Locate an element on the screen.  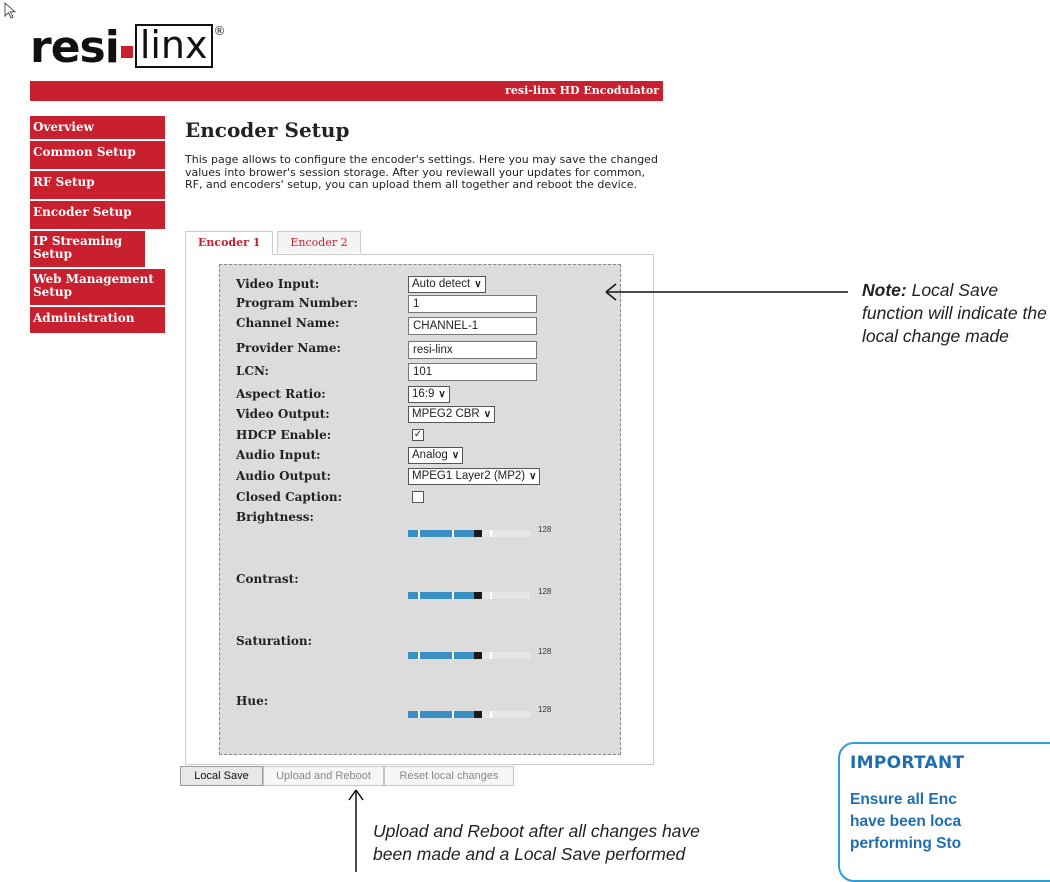
hdcp-enable-checkbox: ✓ is located at coordinates (418, 435).